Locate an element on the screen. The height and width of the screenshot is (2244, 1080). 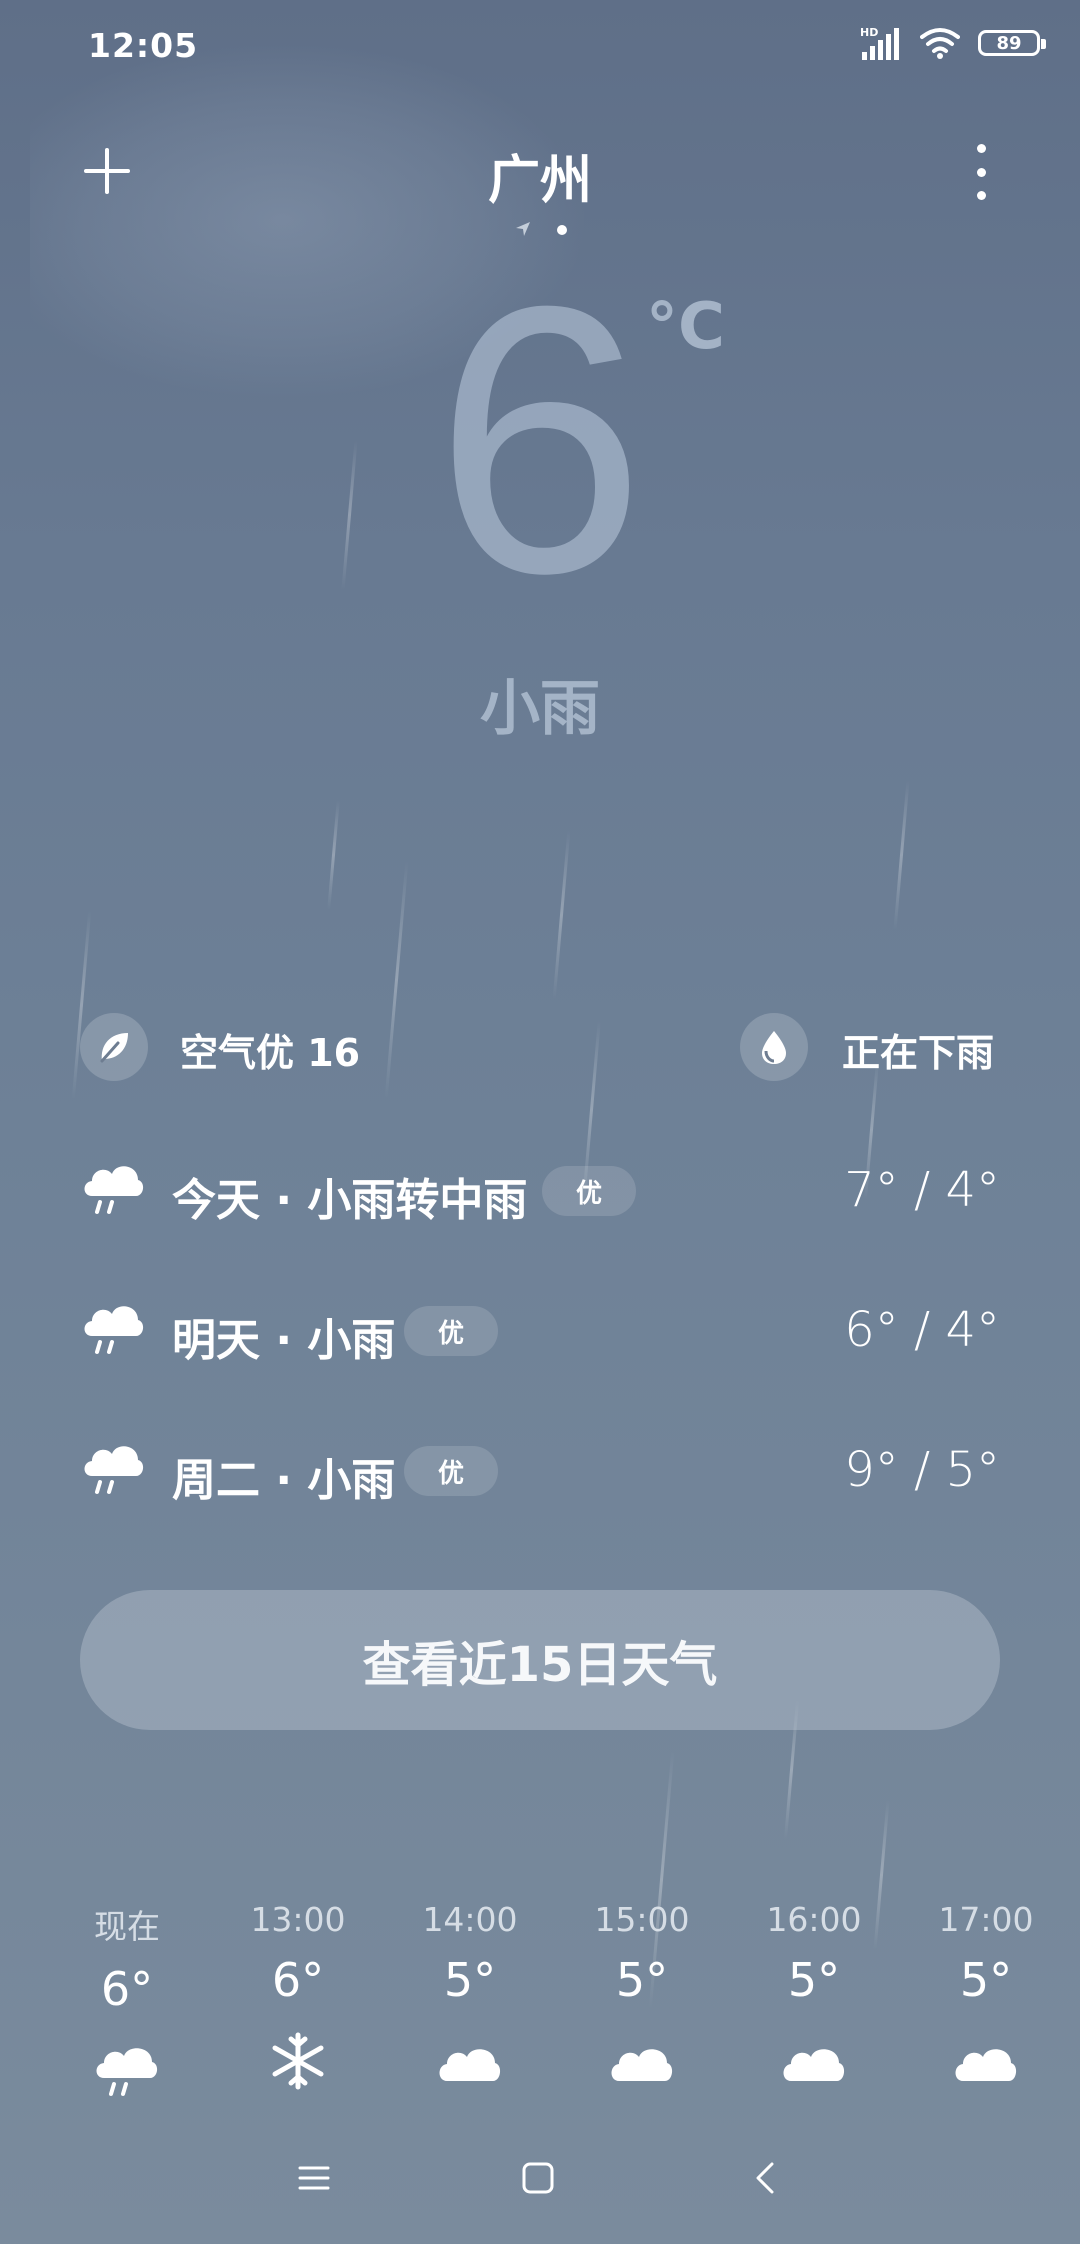
hourly-item: 14:00 5° is located at coordinates (470, 1997).